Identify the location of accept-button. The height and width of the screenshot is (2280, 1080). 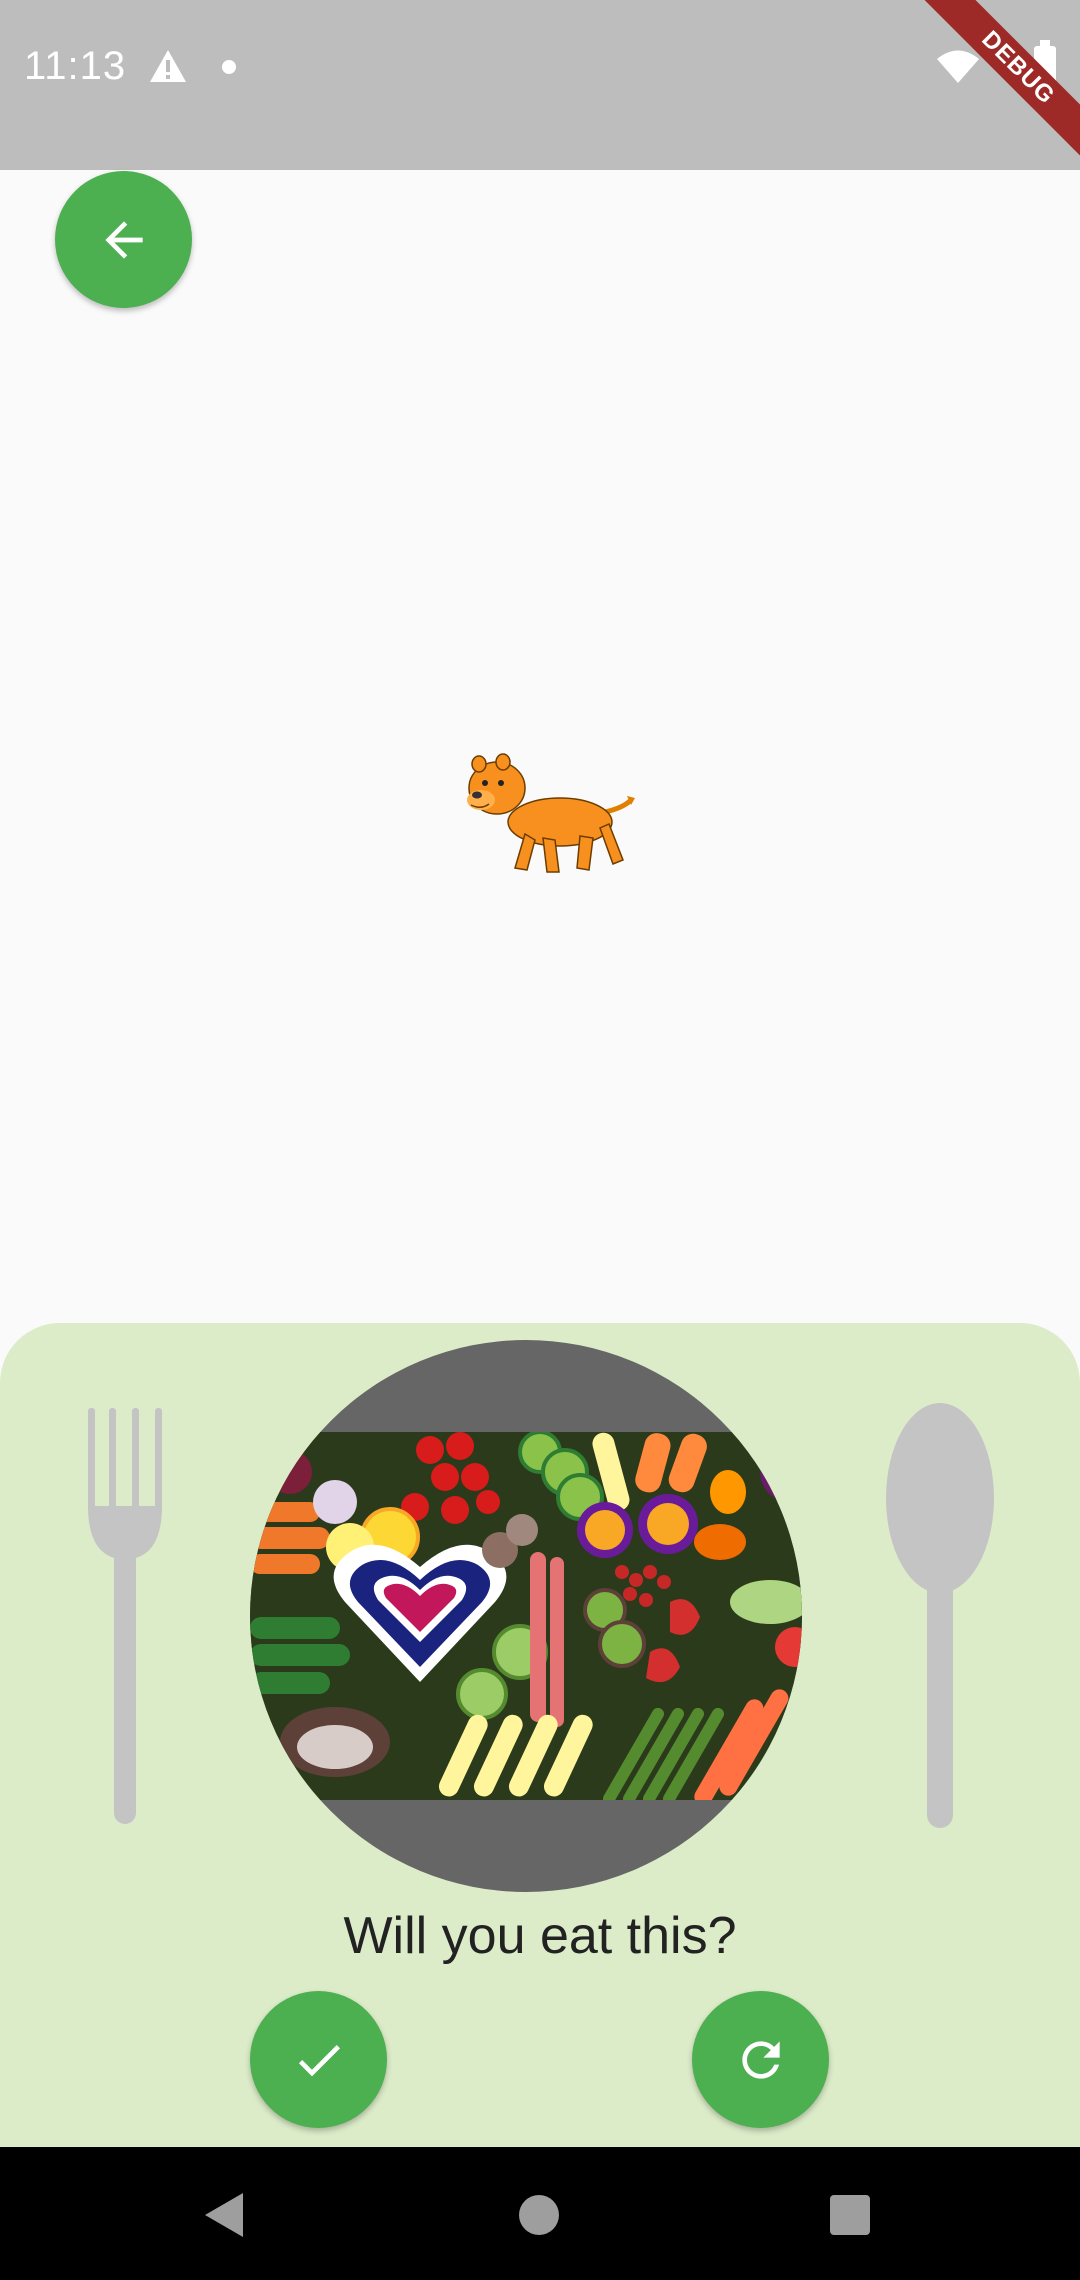
(318, 2059).